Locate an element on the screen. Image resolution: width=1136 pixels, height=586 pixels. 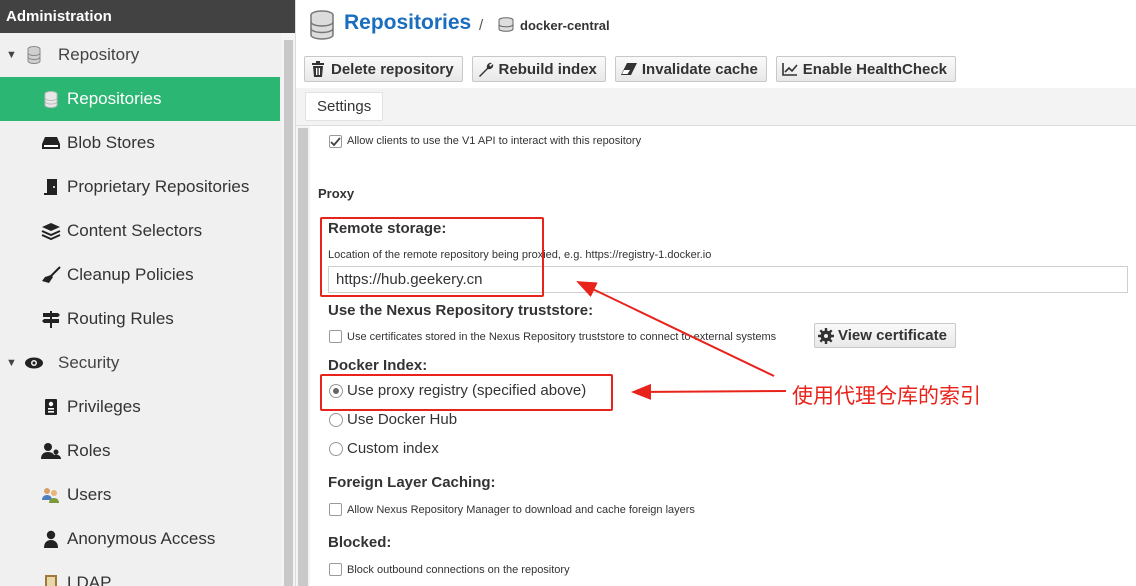
line-chart-icon is located at coordinates (790, 69).